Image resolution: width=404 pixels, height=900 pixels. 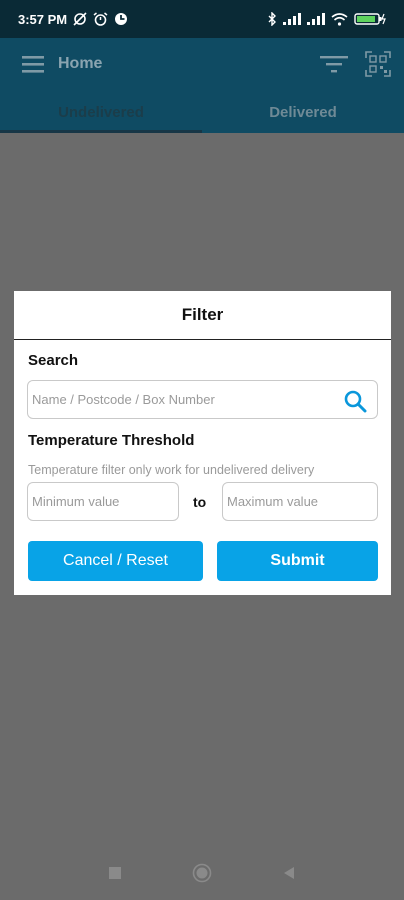 What do you see at coordinates (326, 19) in the screenshot?
I see `status-right` at bounding box center [326, 19].